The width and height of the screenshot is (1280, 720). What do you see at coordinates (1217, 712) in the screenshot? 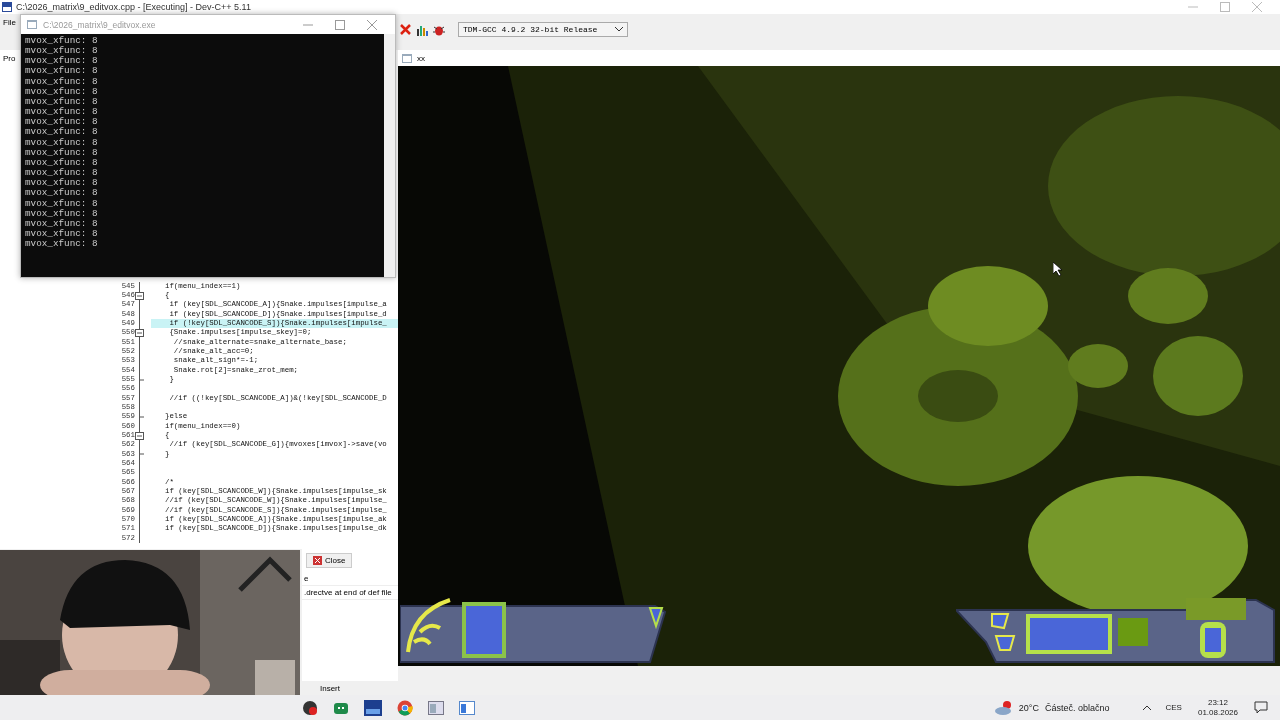
I see `clock-date: 01.08.2026` at bounding box center [1217, 712].